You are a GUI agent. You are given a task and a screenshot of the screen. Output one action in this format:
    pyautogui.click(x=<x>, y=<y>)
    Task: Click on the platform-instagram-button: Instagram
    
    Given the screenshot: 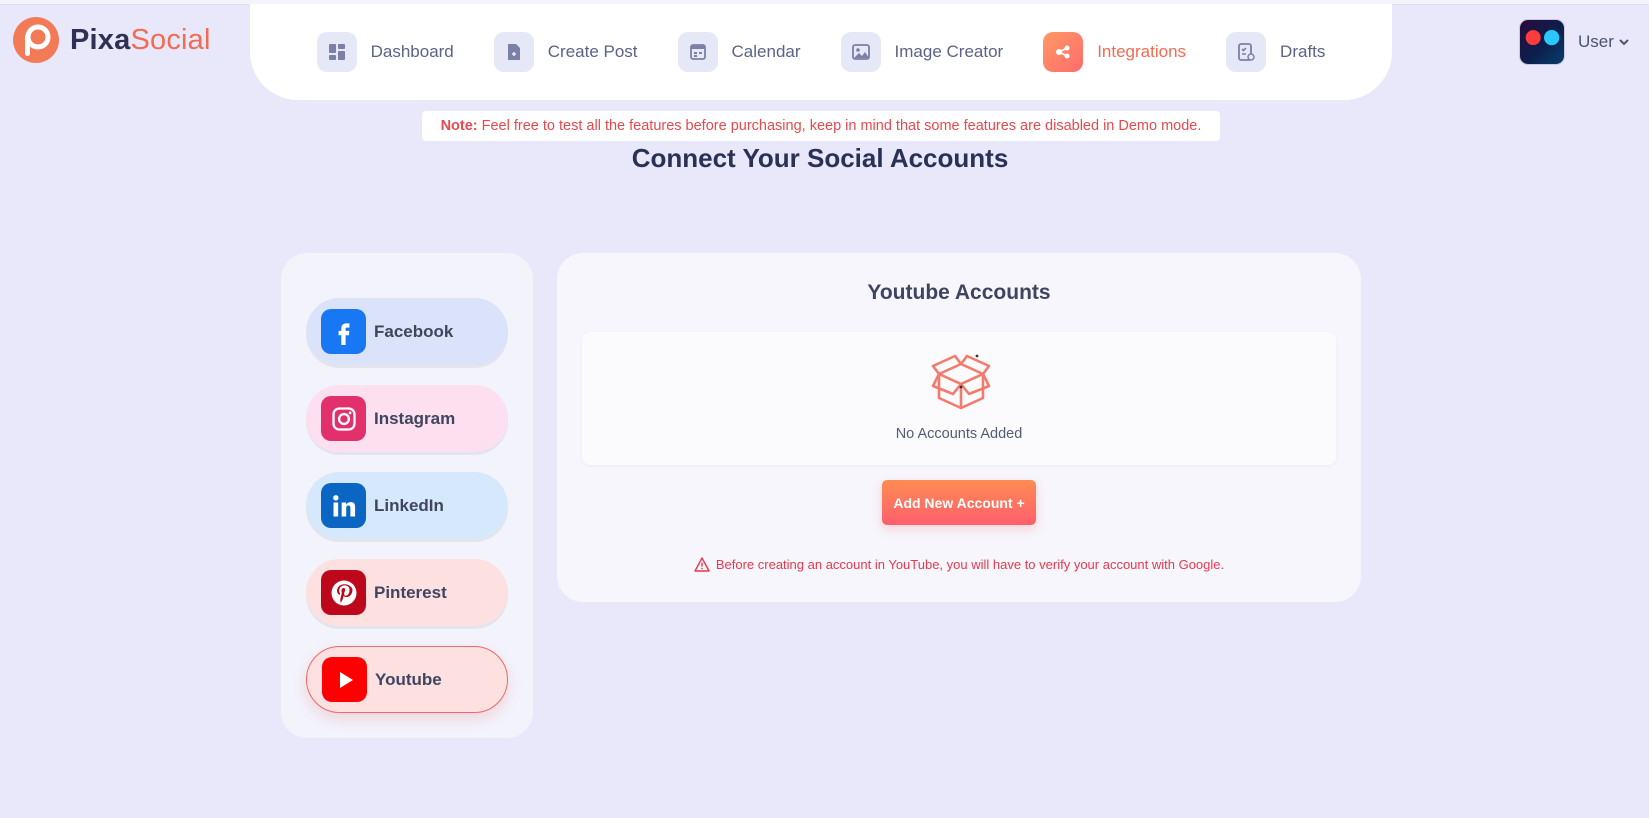 What is the action you would take?
    pyautogui.click(x=407, y=418)
    